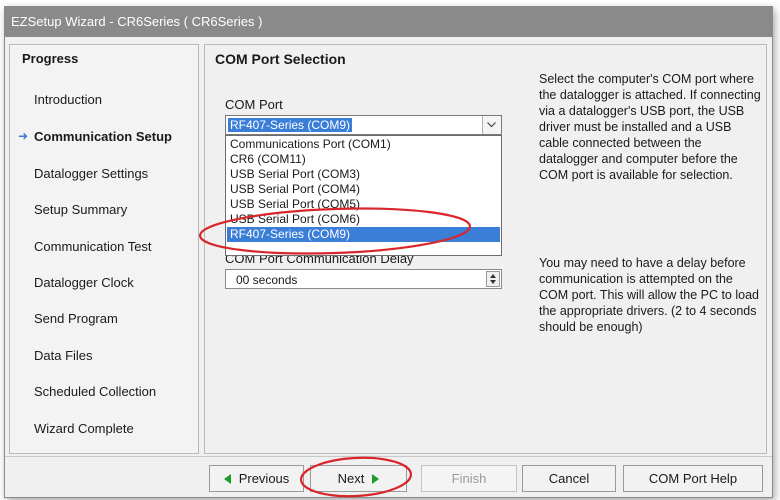 The width and height of the screenshot is (780, 500). I want to click on com-port-select: RF407-Series (COM9), so click(363, 125).